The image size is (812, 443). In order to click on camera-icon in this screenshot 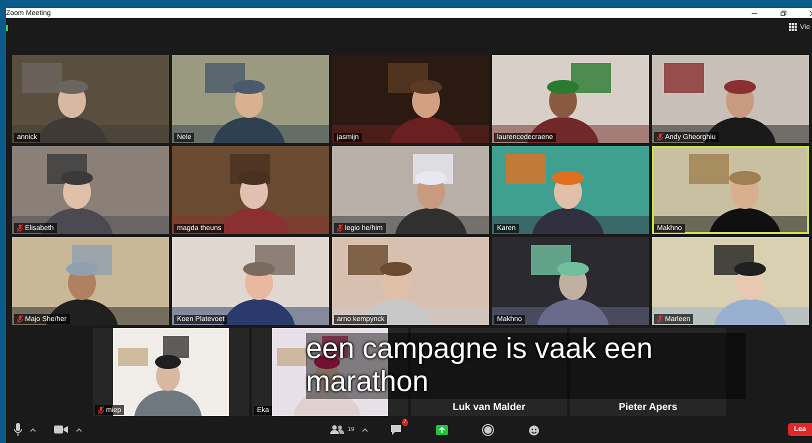, I will do `click(61, 429)`.